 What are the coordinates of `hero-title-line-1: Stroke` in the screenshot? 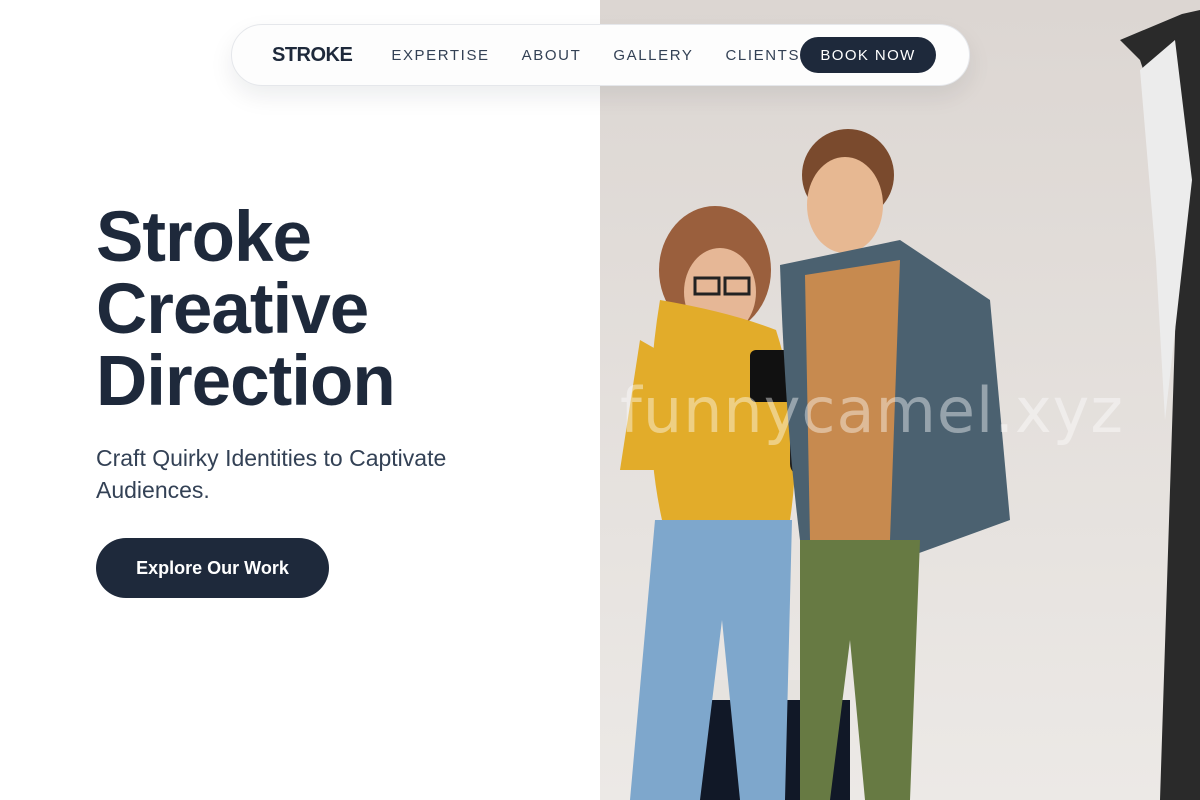 It's located at (204, 237).